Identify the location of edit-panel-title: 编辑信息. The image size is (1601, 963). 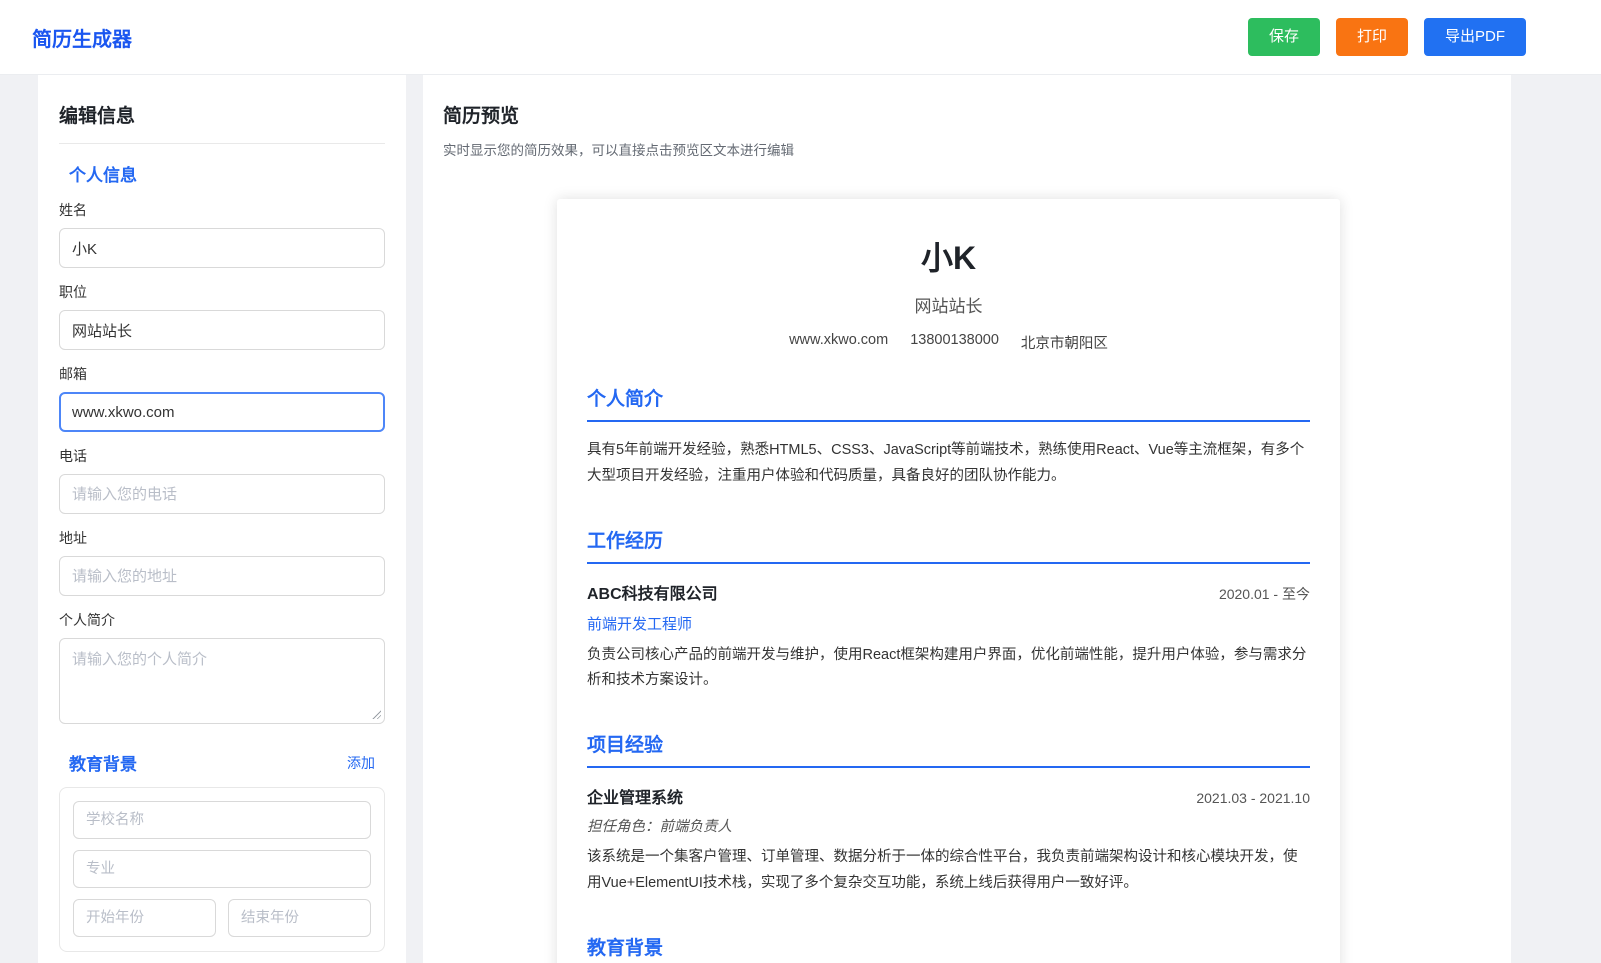
(97, 116).